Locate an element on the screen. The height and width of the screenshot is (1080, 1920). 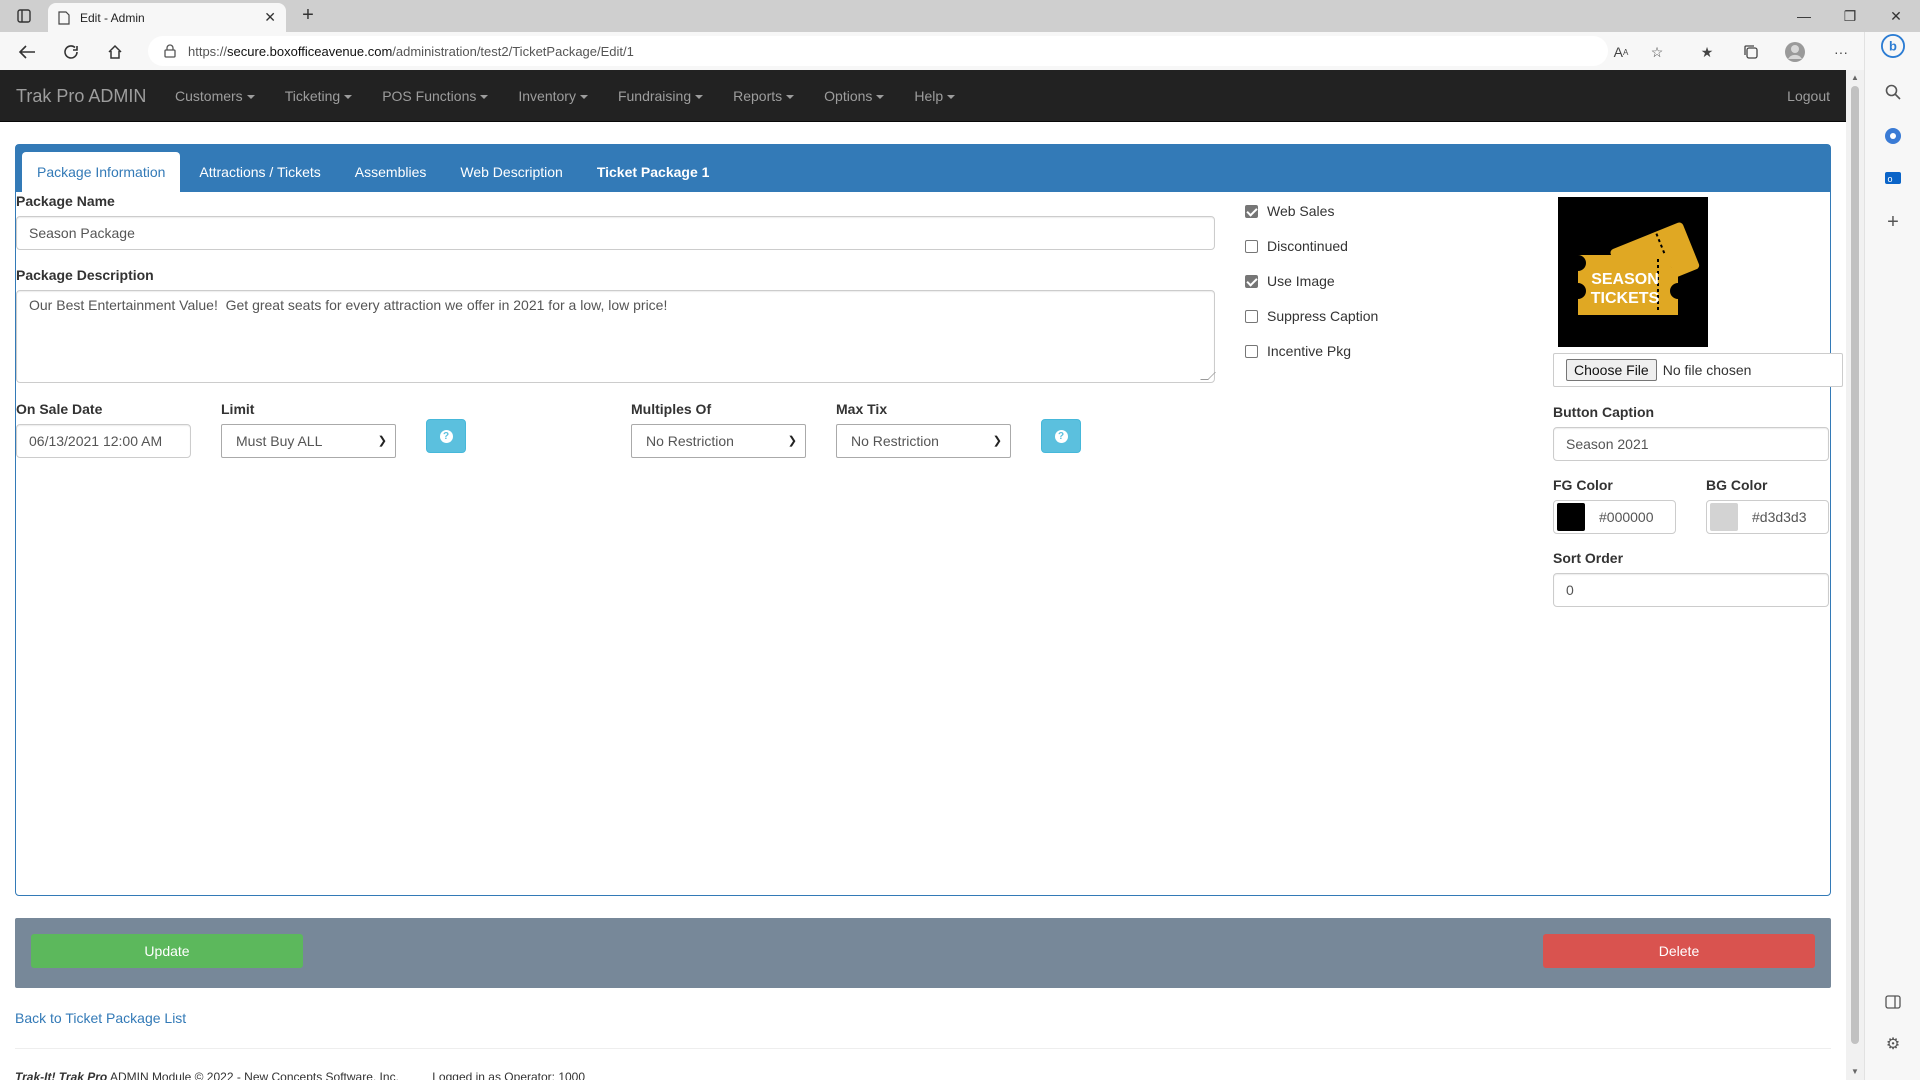
fg-color-input: #000000 is located at coordinates (1614, 517).